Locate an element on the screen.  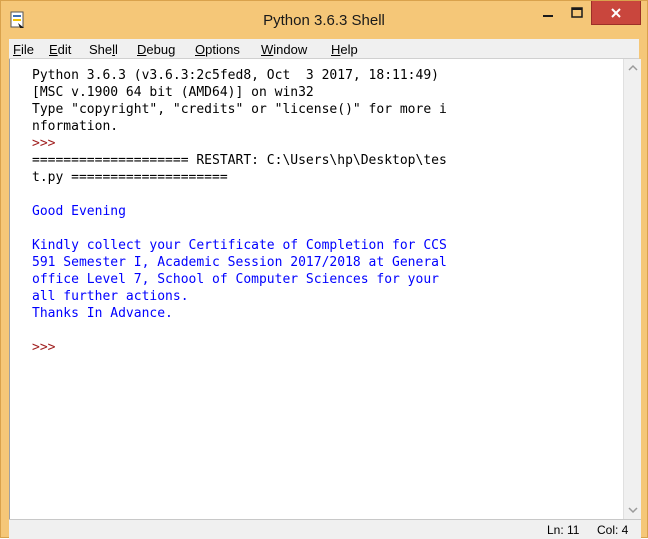
status-column-number: Col: 4 is located at coordinates (613, 530).